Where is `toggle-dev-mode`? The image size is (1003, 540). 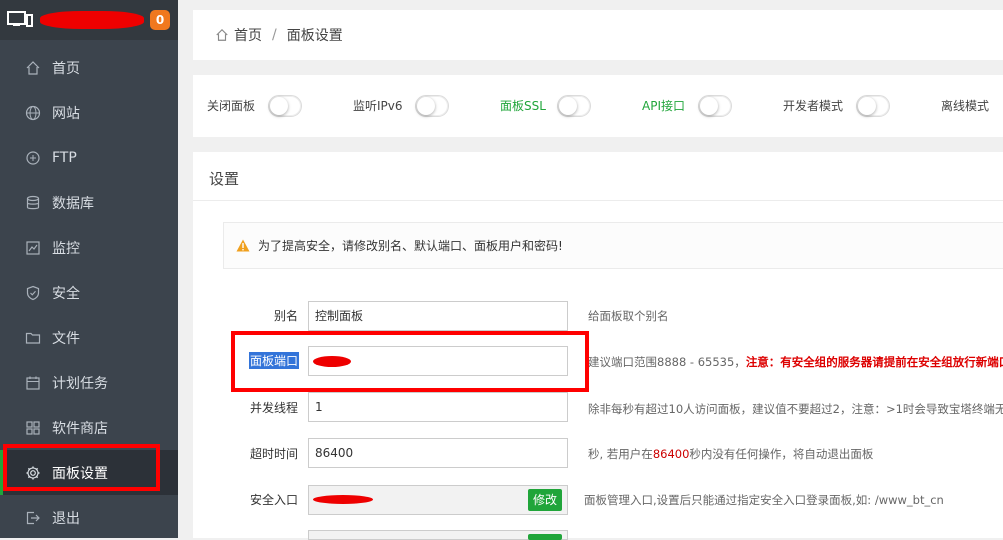 toggle-dev-mode is located at coordinates (873, 106).